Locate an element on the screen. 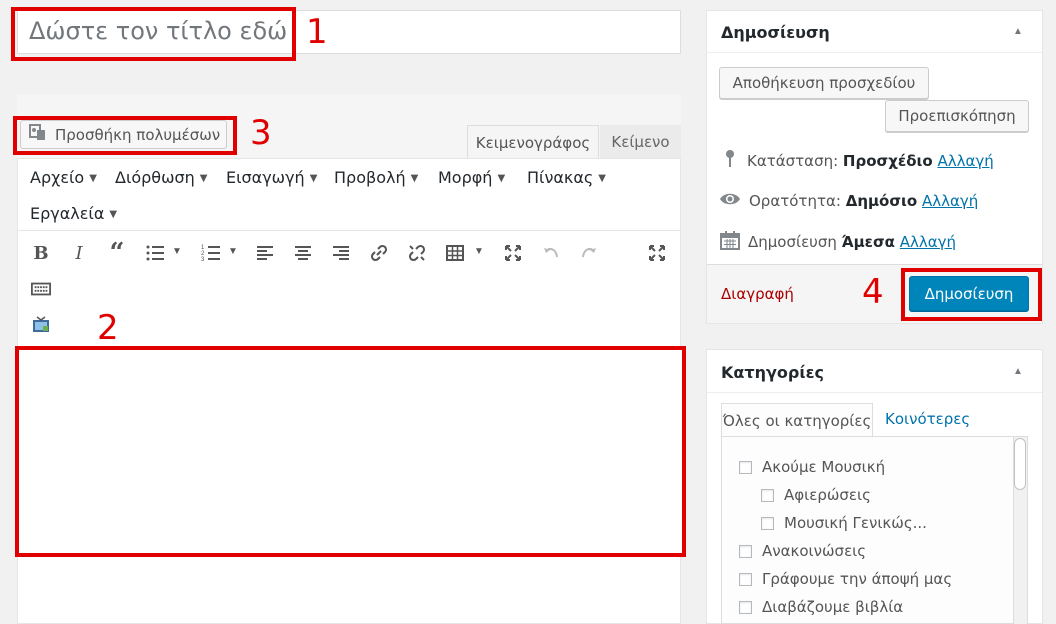  category-item: Γράφουμε την άποψή μας is located at coordinates (845, 579).